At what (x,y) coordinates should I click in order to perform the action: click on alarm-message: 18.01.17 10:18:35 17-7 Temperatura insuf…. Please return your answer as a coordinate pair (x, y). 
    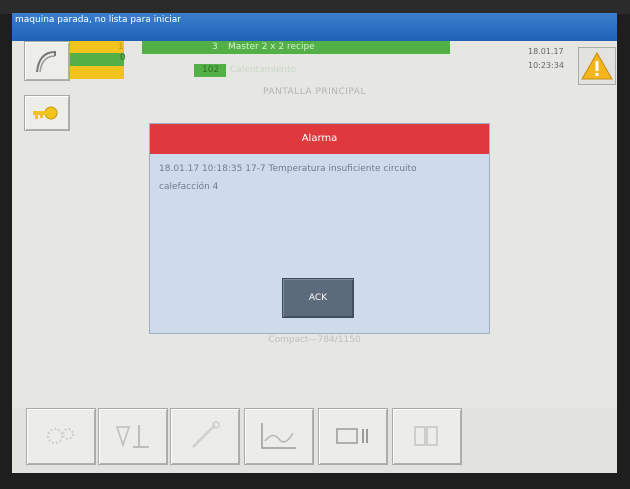
    Looking at the image, I should click on (319, 178).